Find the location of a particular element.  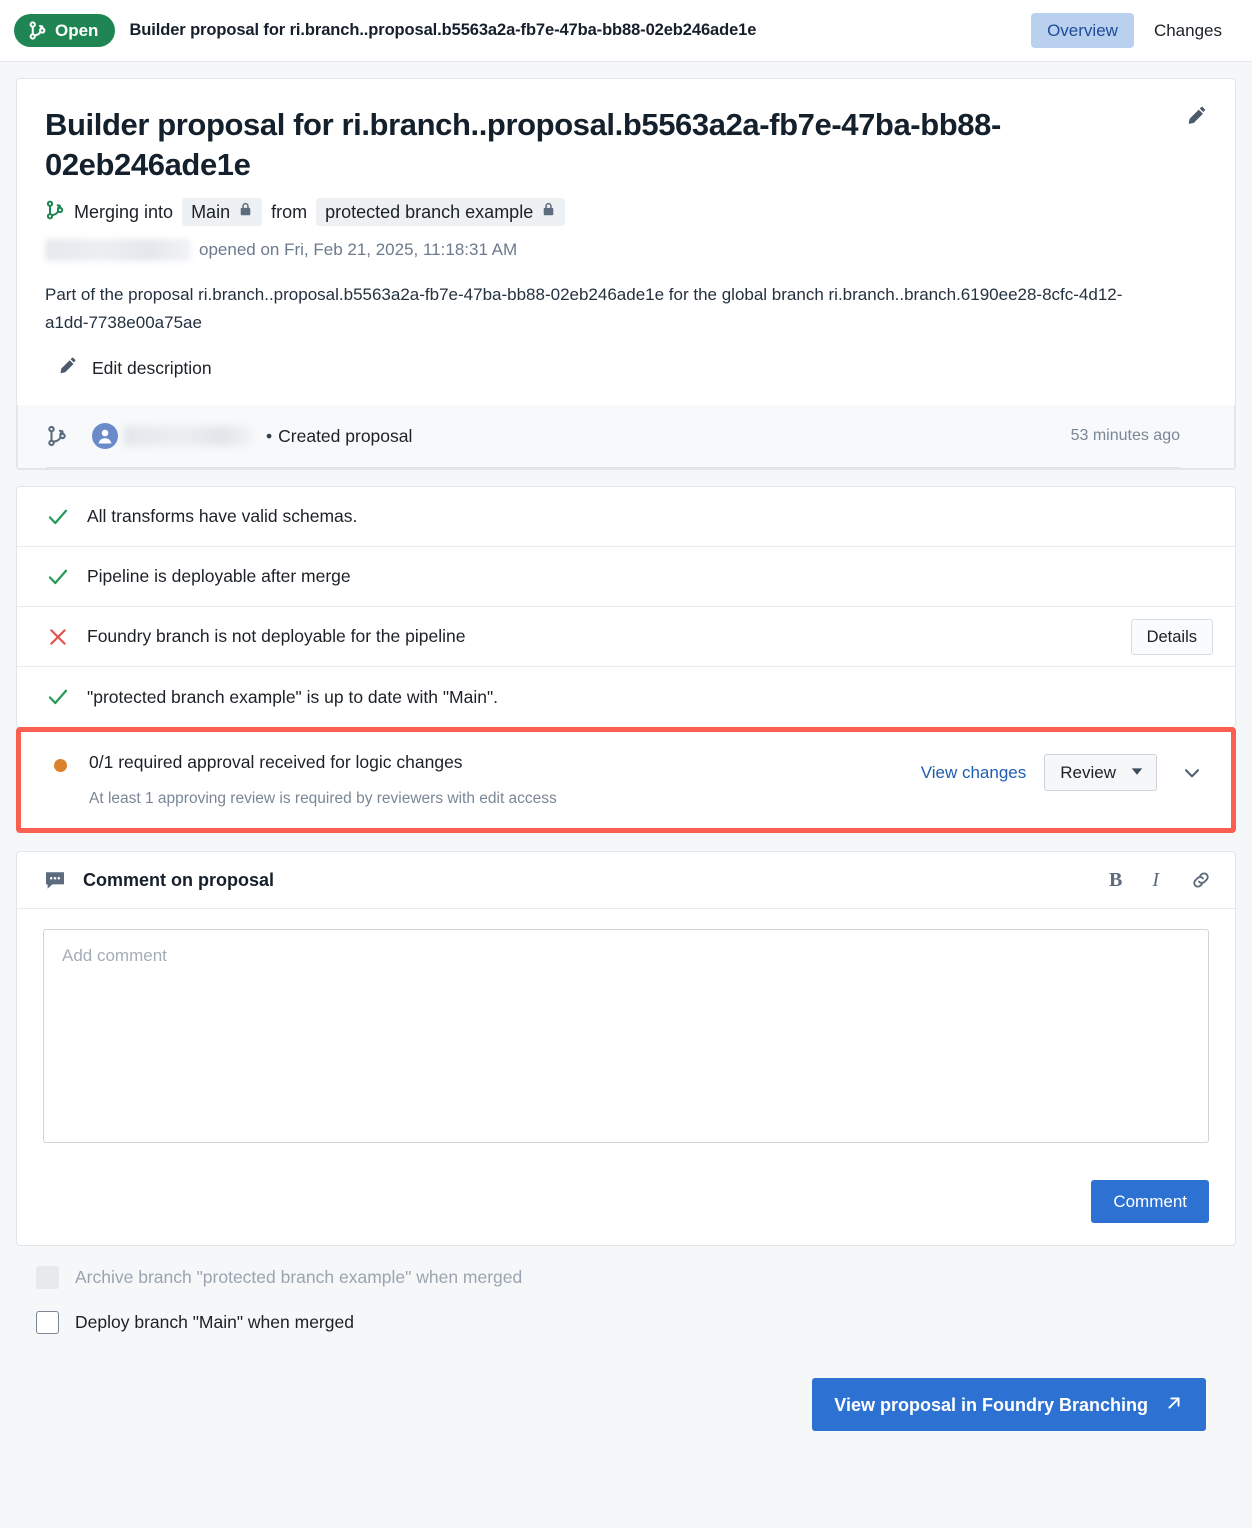

footer-actions: View proposal in Foundry Branching is located at coordinates (628, 1394).